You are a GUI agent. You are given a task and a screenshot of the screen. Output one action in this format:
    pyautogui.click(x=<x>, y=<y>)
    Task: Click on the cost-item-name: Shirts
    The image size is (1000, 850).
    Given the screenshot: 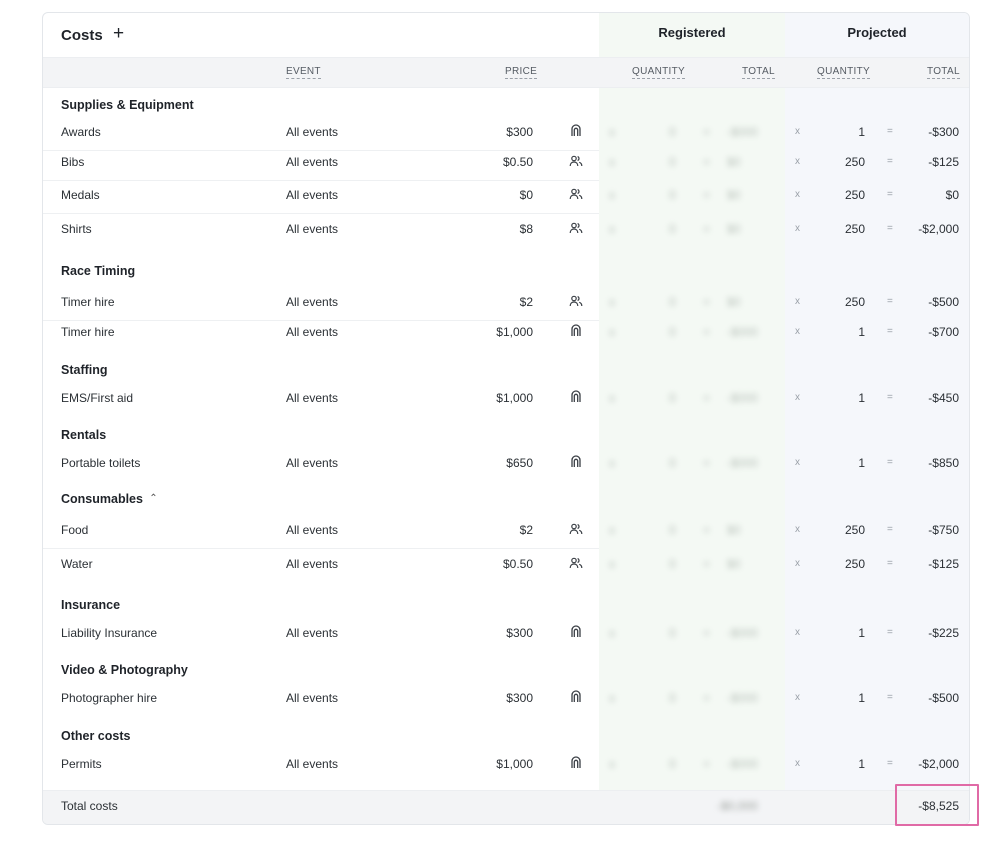 What is the action you would take?
    pyautogui.click(x=76, y=229)
    